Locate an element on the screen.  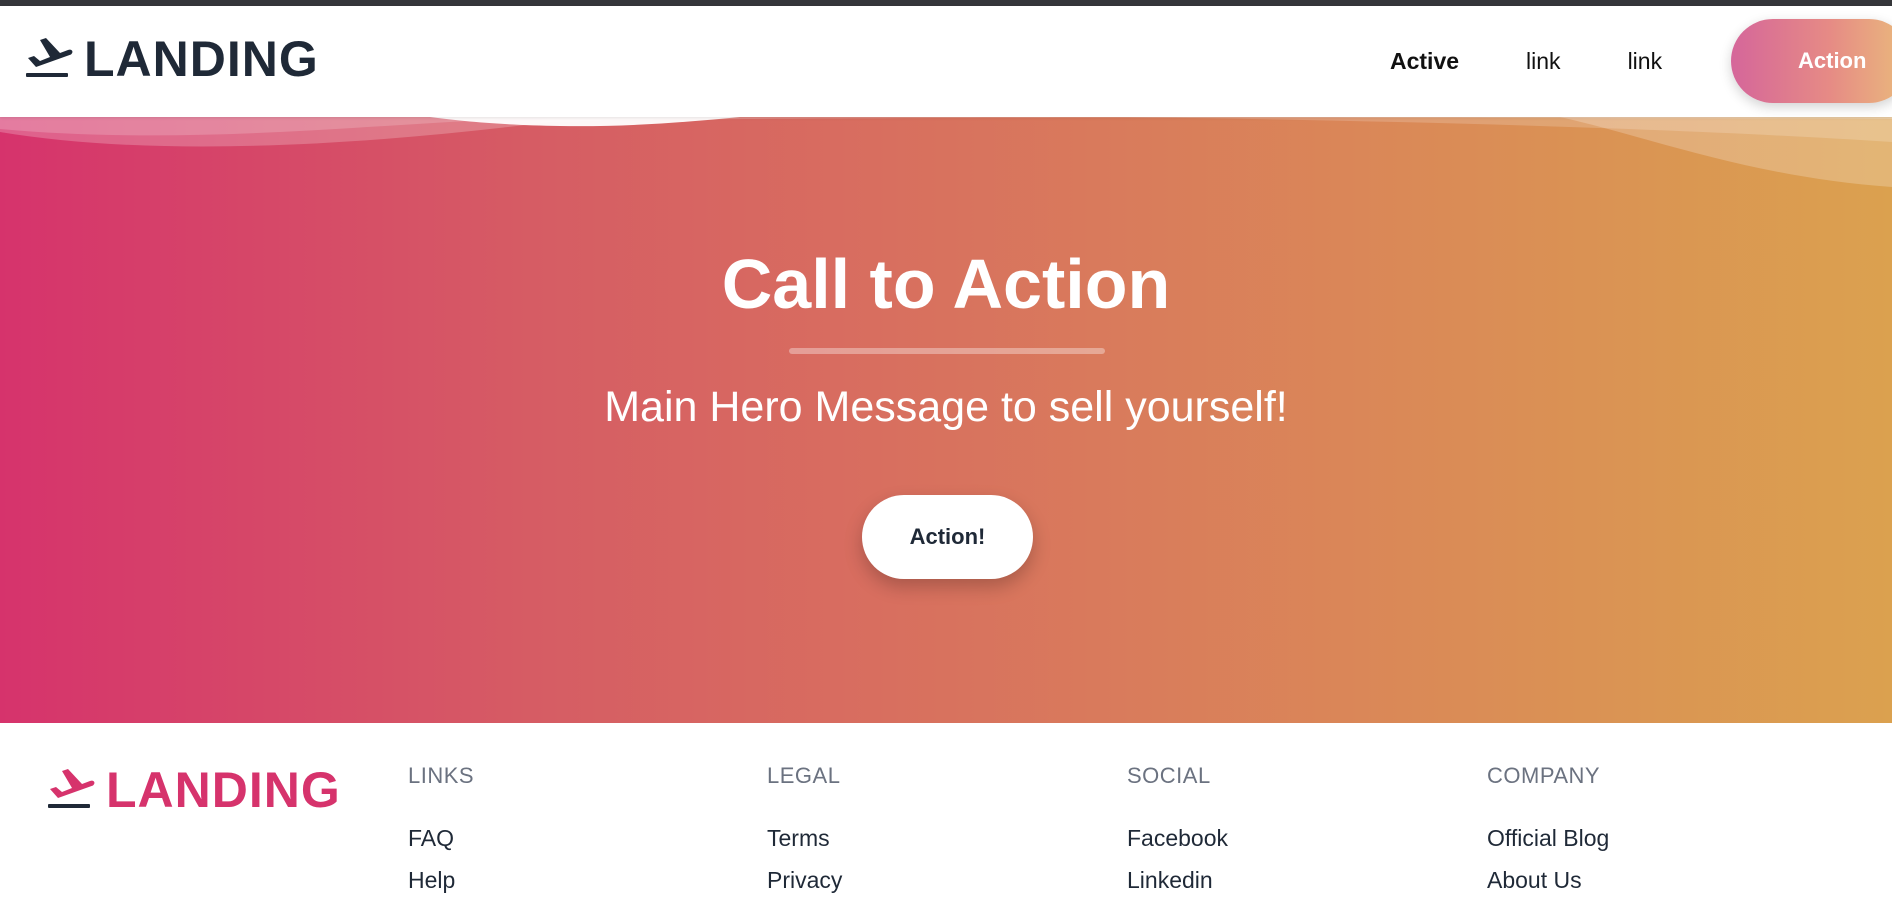
nav-link-2: link is located at coordinates (1645, 61).